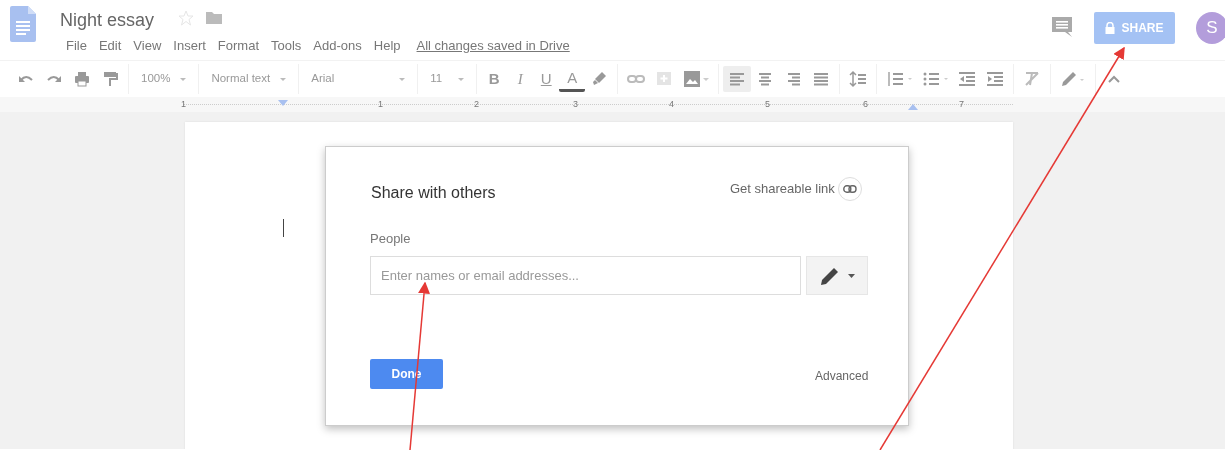  What do you see at coordinates (572, 79) in the screenshot?
I see `text-color-button: A` at bounding box center [572, 79].